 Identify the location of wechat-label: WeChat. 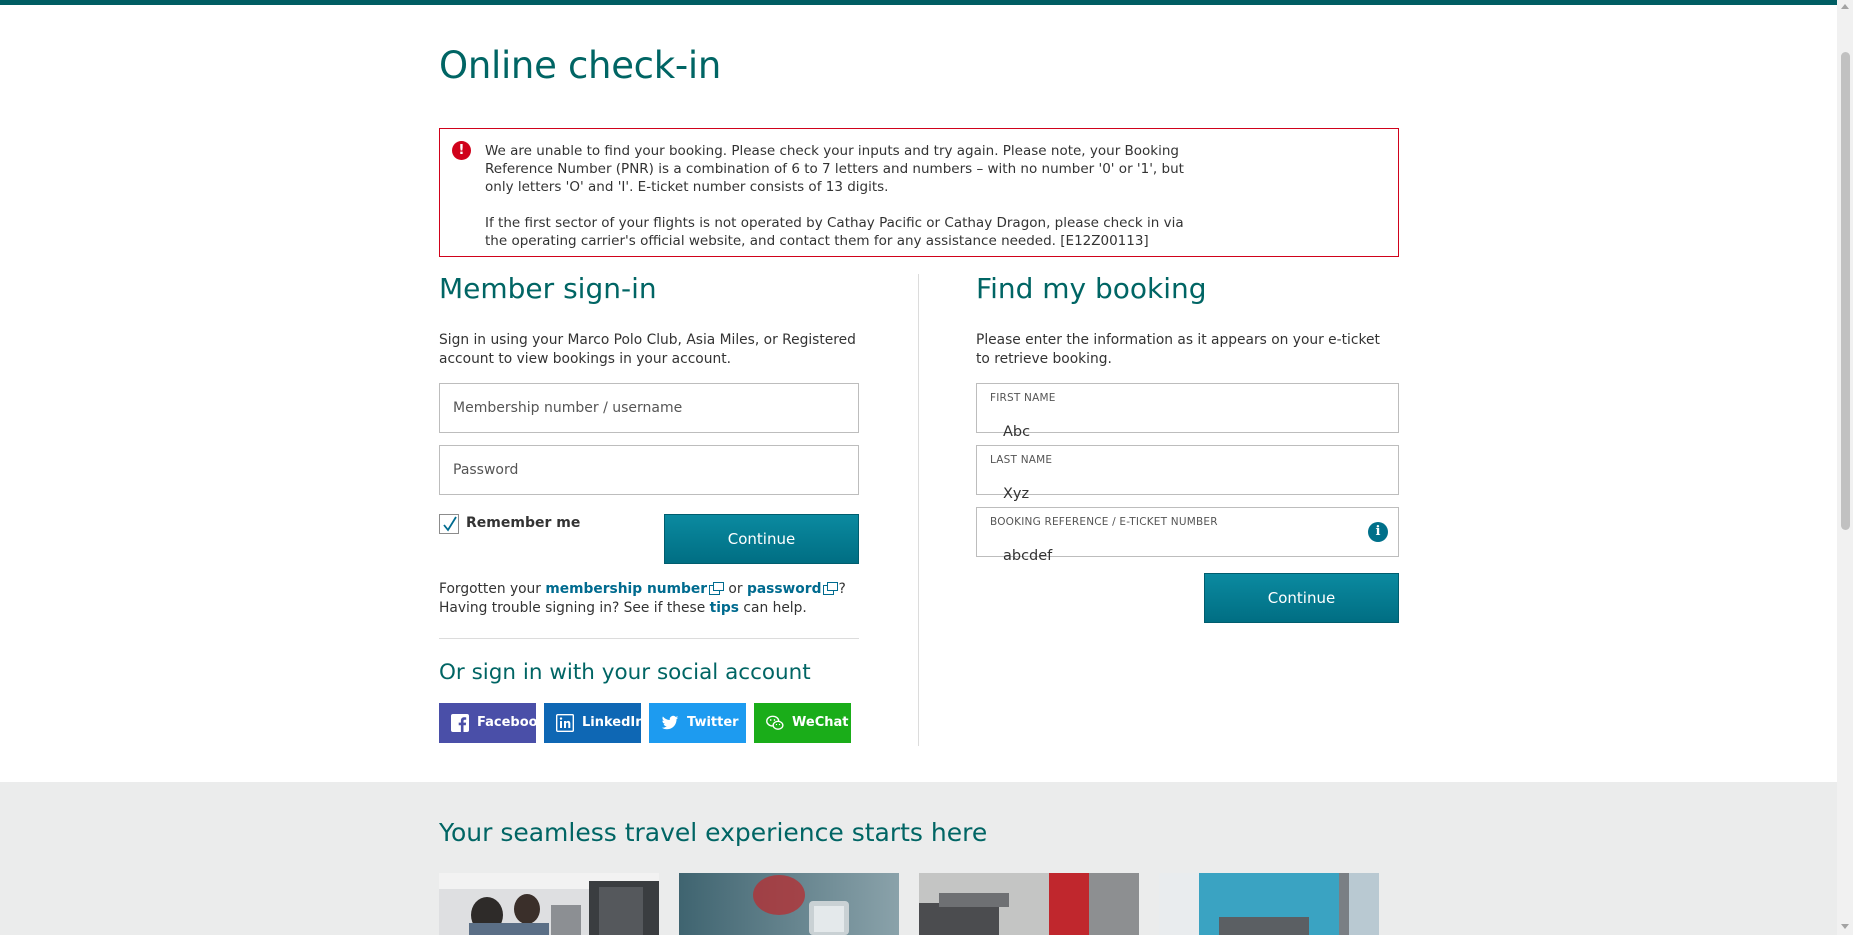
(820, 722).